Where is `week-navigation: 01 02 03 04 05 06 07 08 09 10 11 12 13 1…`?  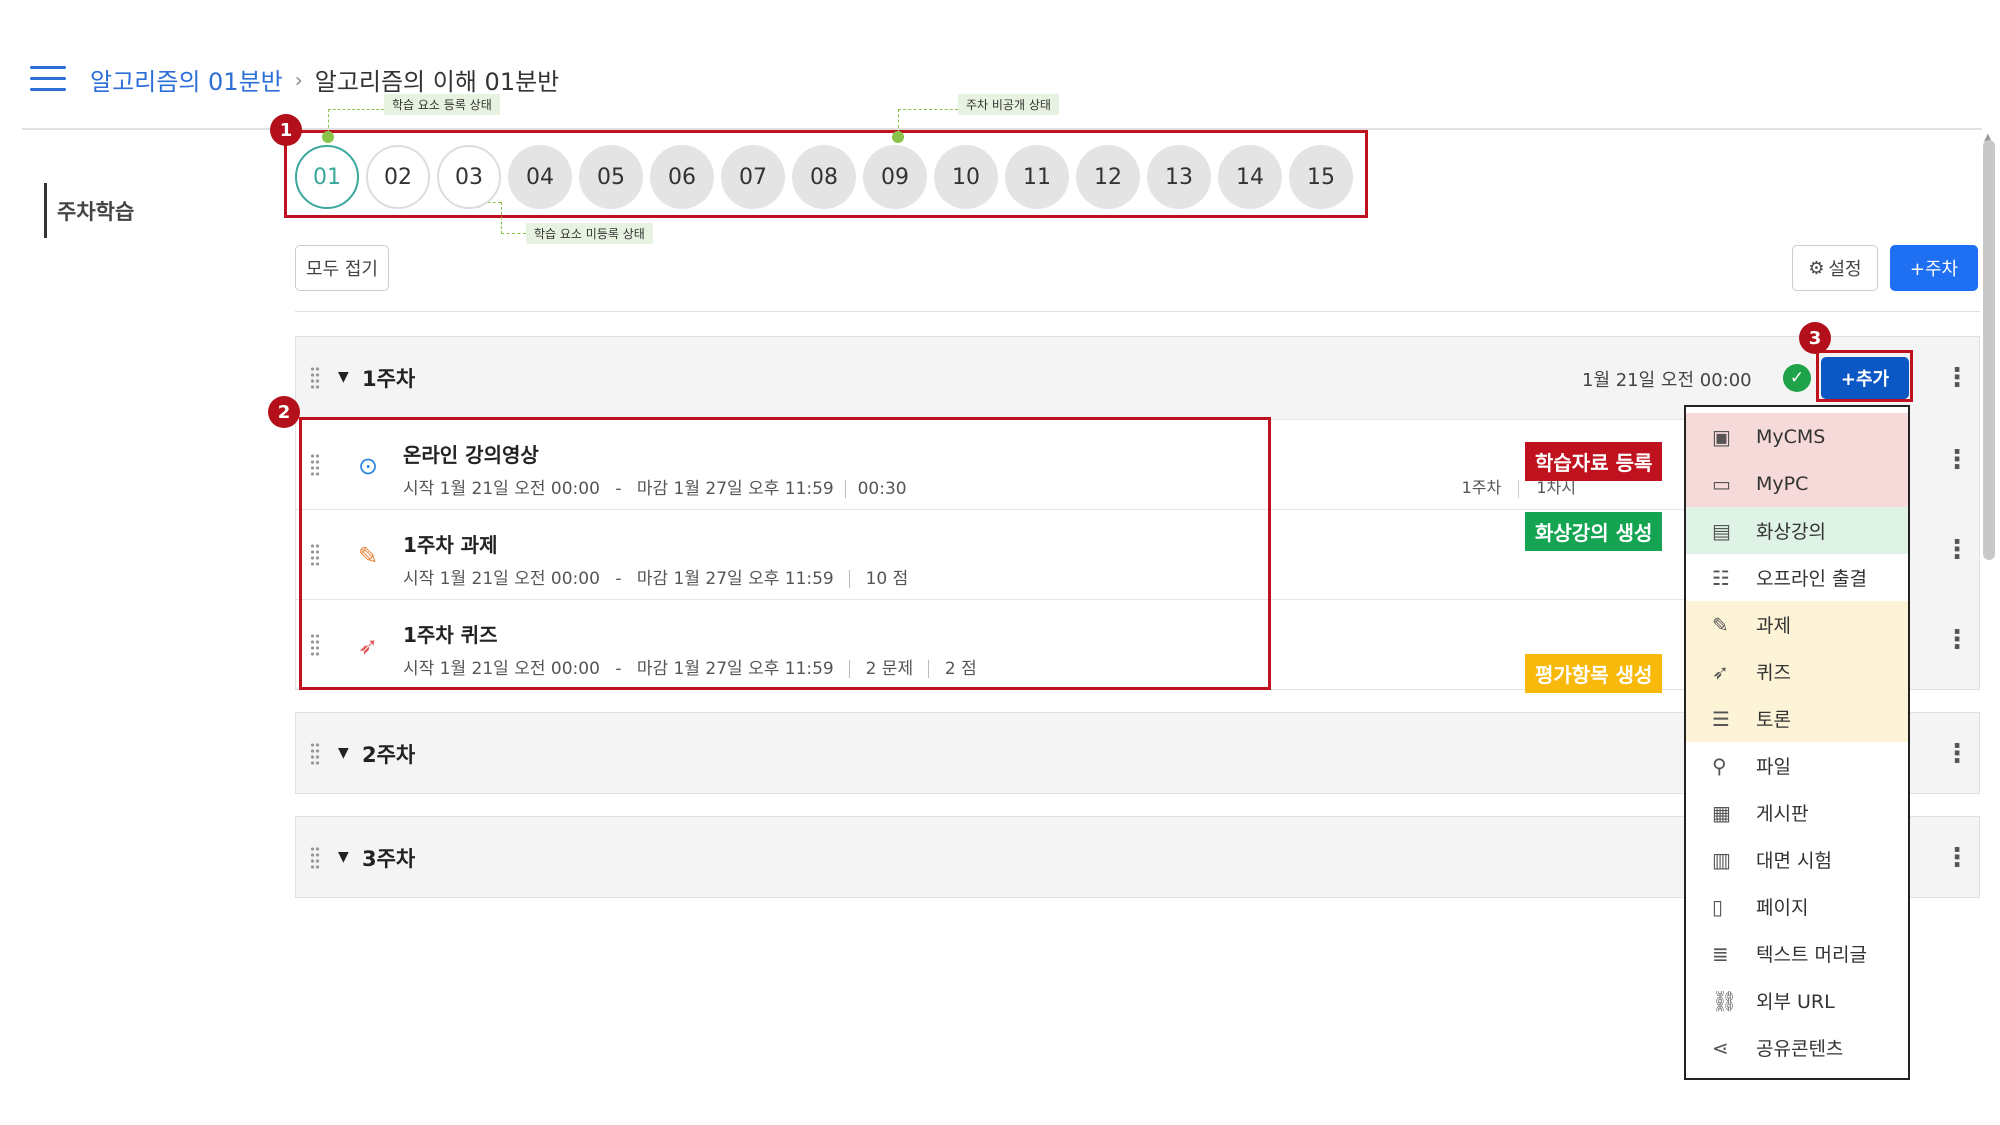
week-navigation: 01 02 03 04 05 06 07 08 09 10 11 12 13 1… is located at coordinates (824, 177).